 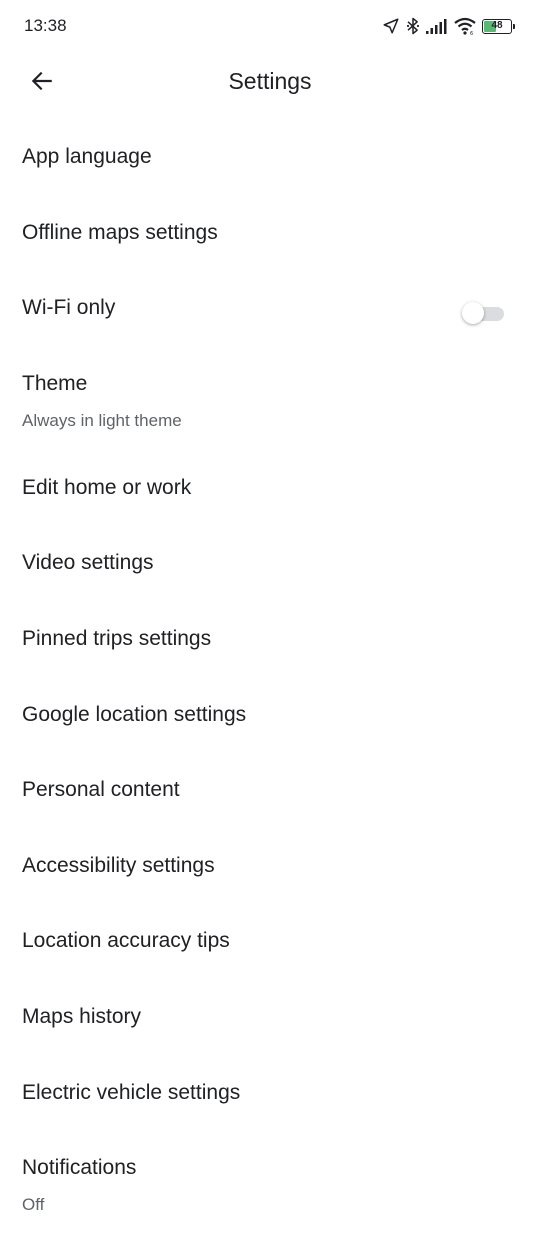 I want to click on settings-item-personal-content: Personal content, so click(x=270, y=792).